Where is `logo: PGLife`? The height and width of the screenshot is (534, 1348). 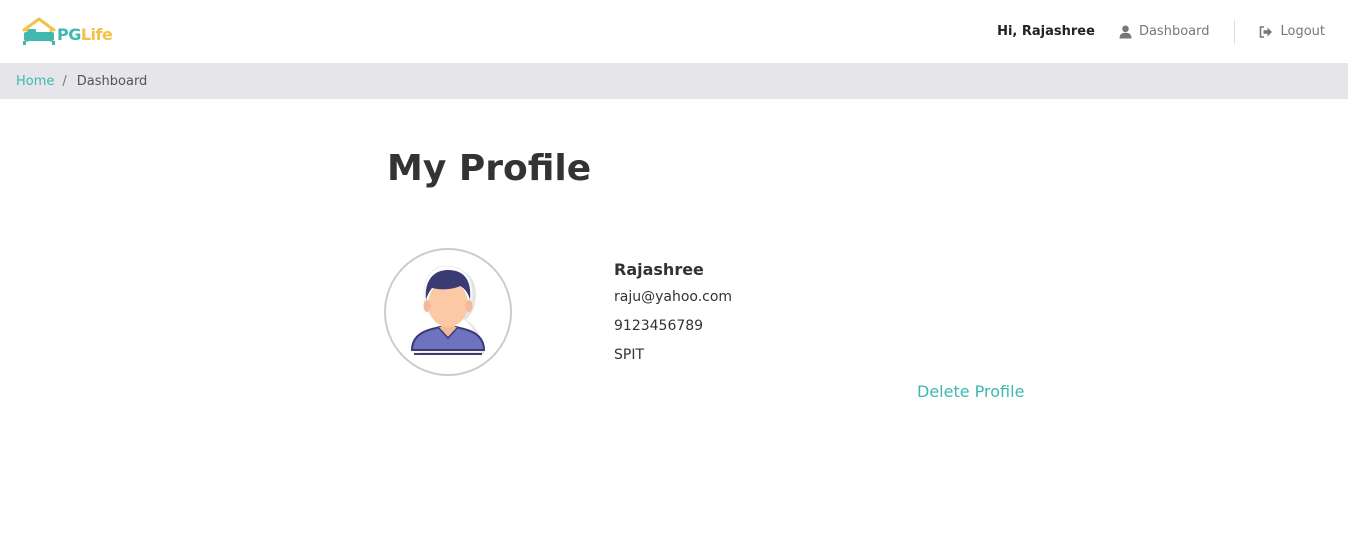 logo: PGLife is located at coordinates (72, 32).